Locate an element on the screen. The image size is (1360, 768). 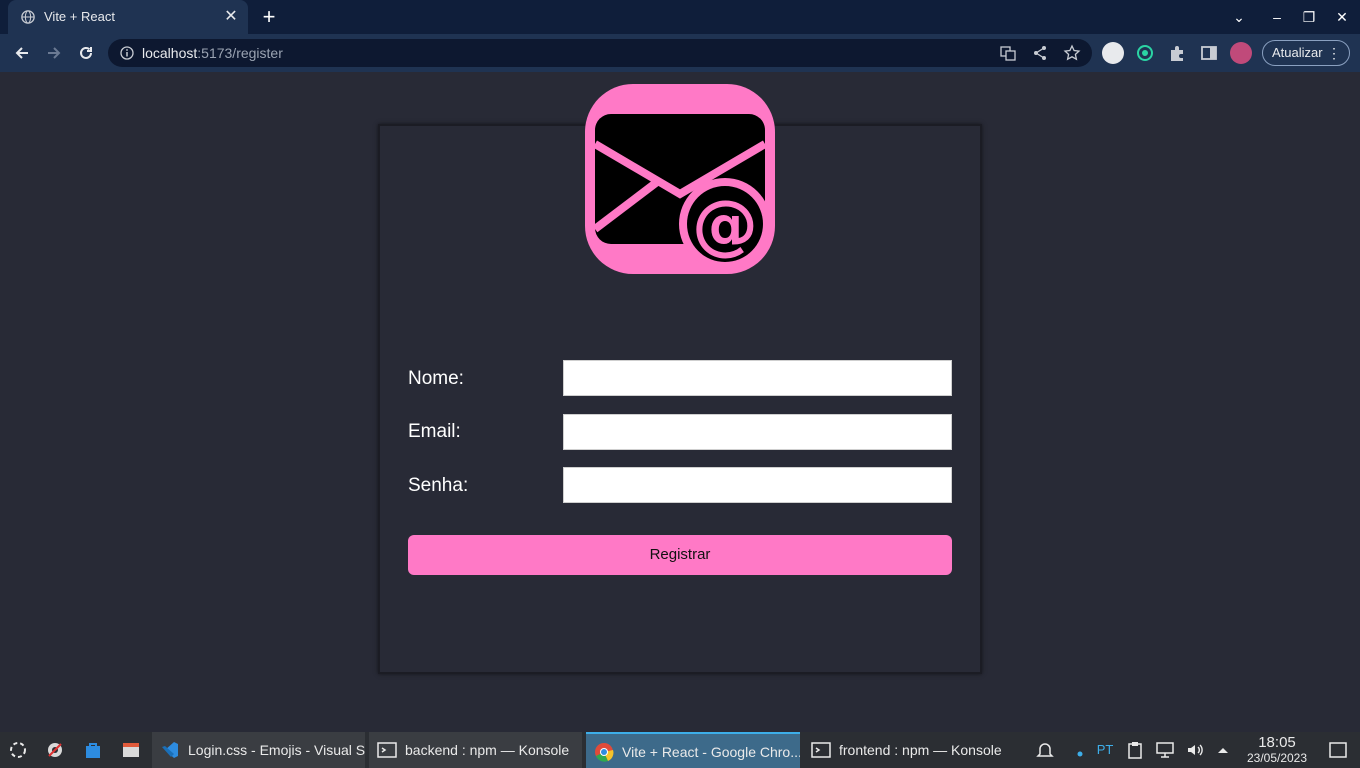
update-button: Atualizar ⋮ is located at coordinates (1306, 53).